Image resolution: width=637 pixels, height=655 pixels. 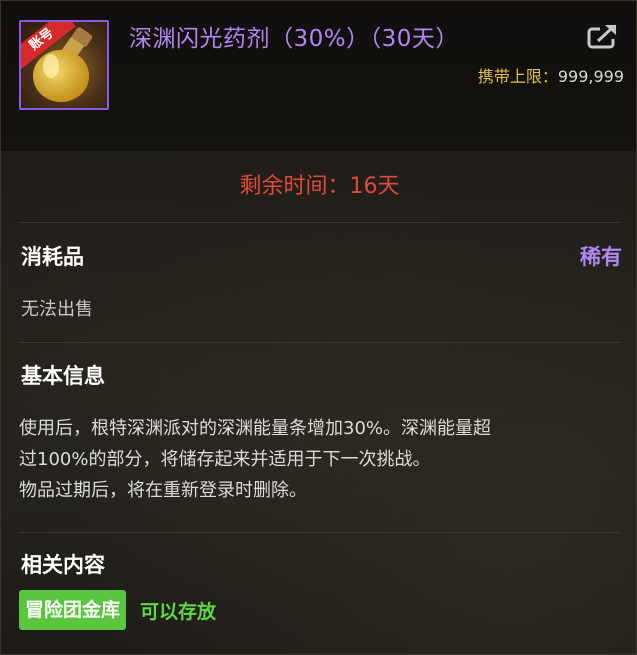 I want to click on remaining-time: 剩余时间：16天, so click(x=319, y=186).